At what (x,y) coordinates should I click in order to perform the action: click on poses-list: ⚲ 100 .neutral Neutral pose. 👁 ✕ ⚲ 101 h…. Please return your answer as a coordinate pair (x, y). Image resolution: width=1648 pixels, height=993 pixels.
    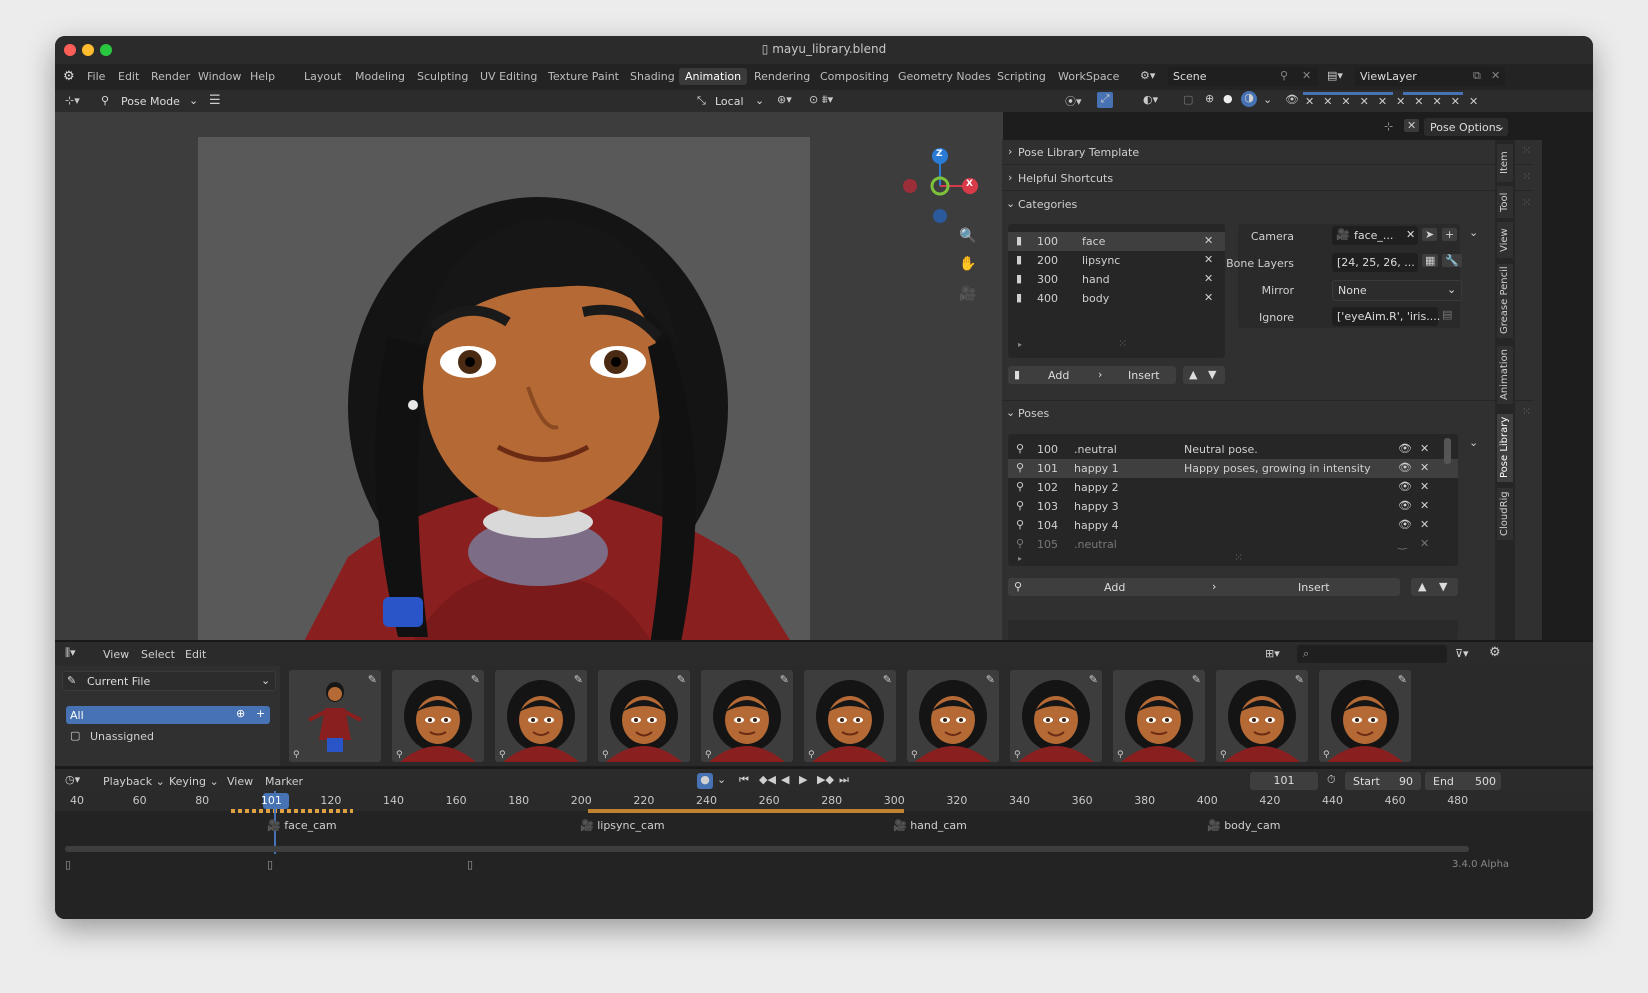
    Looking at the image, I should click on (1233, 500).